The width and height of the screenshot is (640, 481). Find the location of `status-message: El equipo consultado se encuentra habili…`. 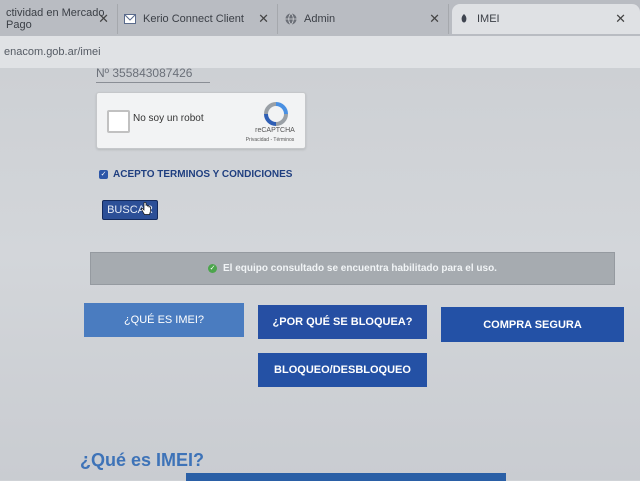

status-message: El equipo consultado se encuentra habili… is located at coordinates (360, 268).